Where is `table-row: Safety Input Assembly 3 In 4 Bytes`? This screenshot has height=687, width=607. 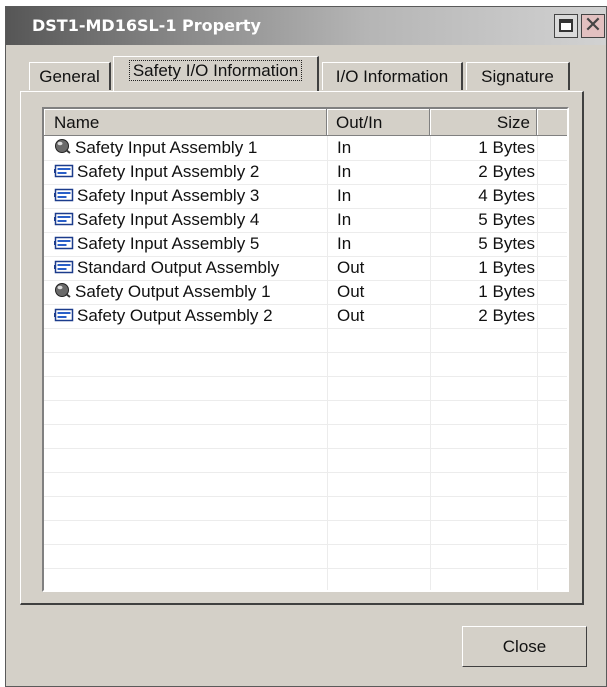 table-row: Safety Input Assembly 3 In 4 Bytes is located at coordinates (305, 196).